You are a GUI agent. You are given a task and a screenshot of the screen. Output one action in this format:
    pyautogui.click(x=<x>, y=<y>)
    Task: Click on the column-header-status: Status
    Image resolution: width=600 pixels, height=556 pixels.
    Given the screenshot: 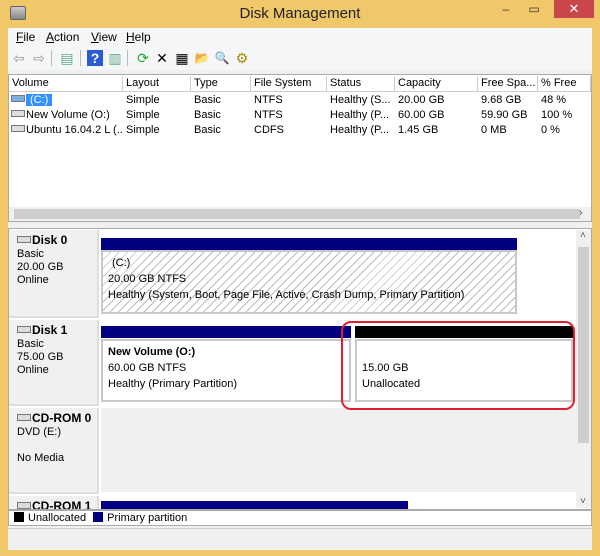 What is the action you would take?
    pyautogui.click(x=361, y=84)
    